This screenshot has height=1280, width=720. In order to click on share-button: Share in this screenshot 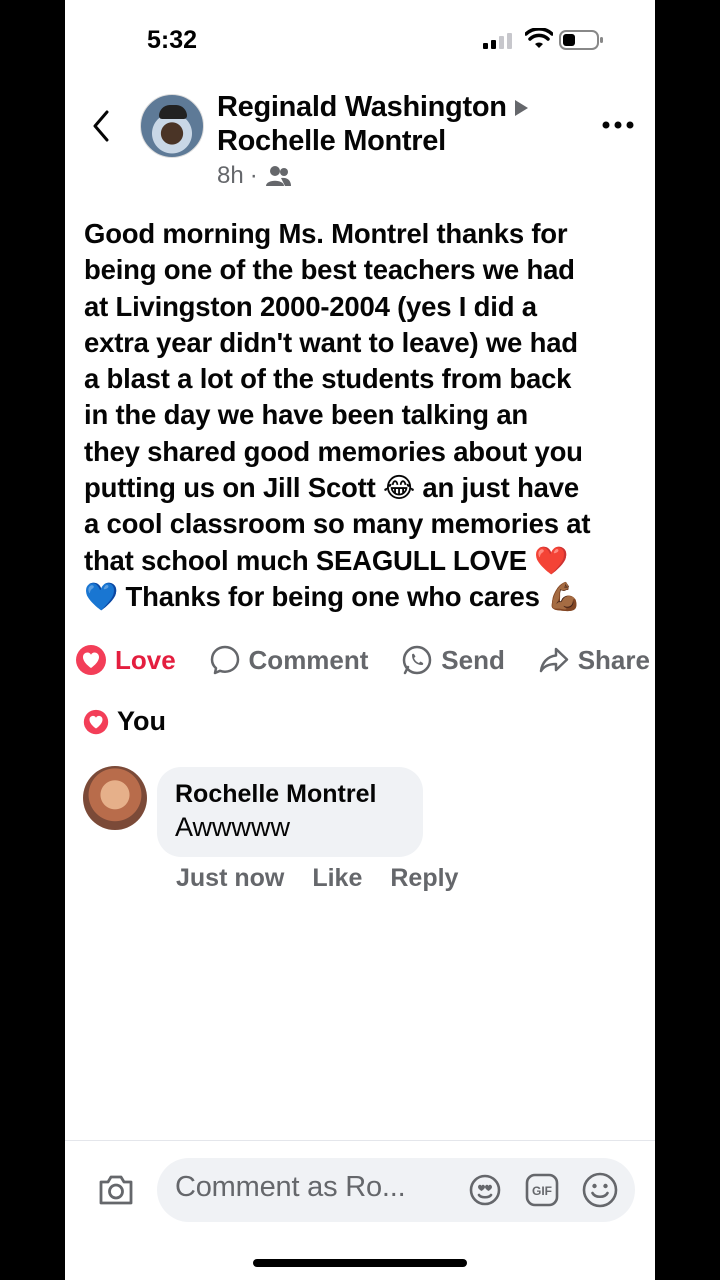, I will do `click(594, 660)`.